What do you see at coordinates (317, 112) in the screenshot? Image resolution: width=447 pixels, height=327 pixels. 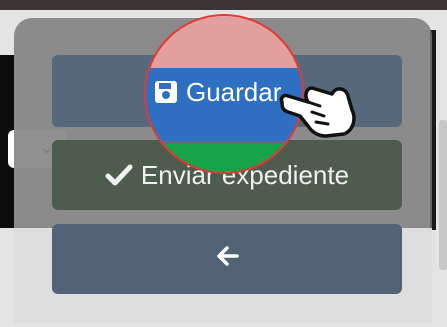 I see `hand-pointer-icon` at bounding box center [317, 112].